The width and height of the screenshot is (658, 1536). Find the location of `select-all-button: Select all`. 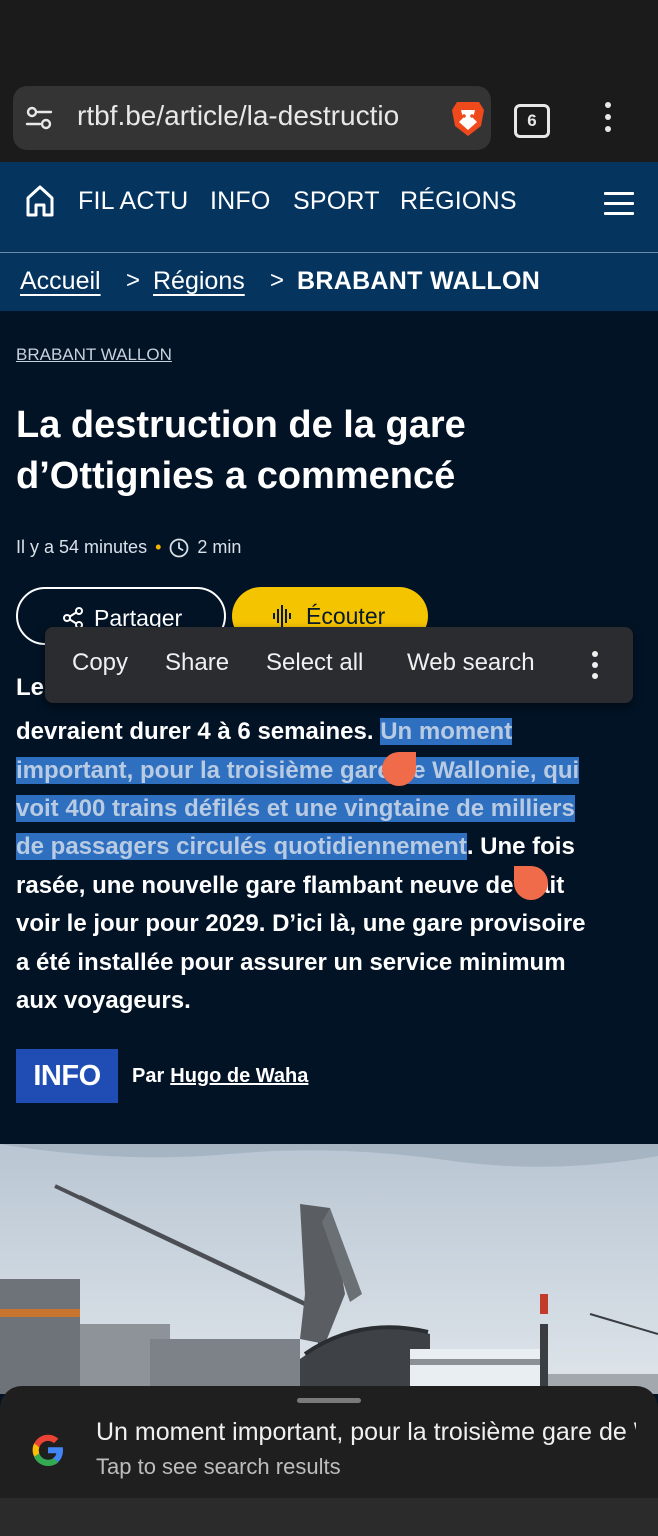

select-all-button: Select all is located at coordinates (314, 663).